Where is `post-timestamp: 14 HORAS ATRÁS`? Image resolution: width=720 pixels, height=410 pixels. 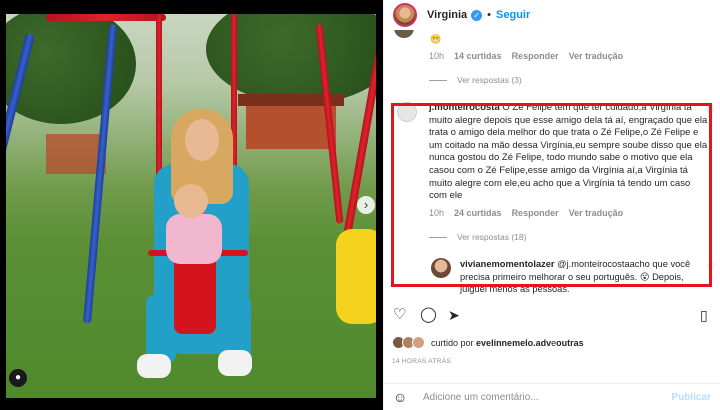 post-timestamp: 14 HORAS ATRÁS is located at coordinates (421, 361).